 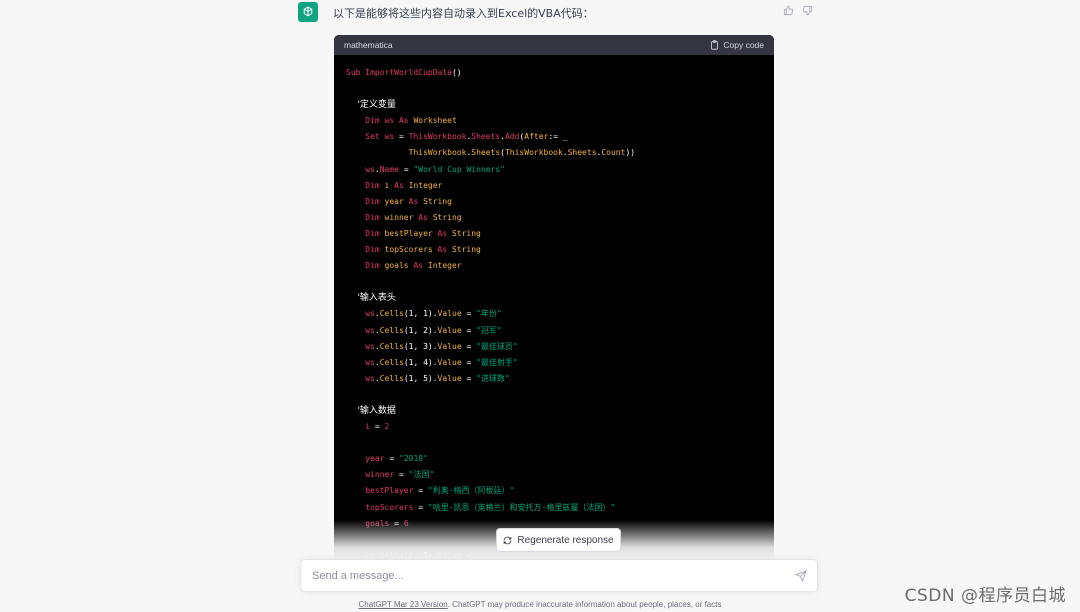 I want to click on code-token: Worksheet, so click(x=435, y=121).